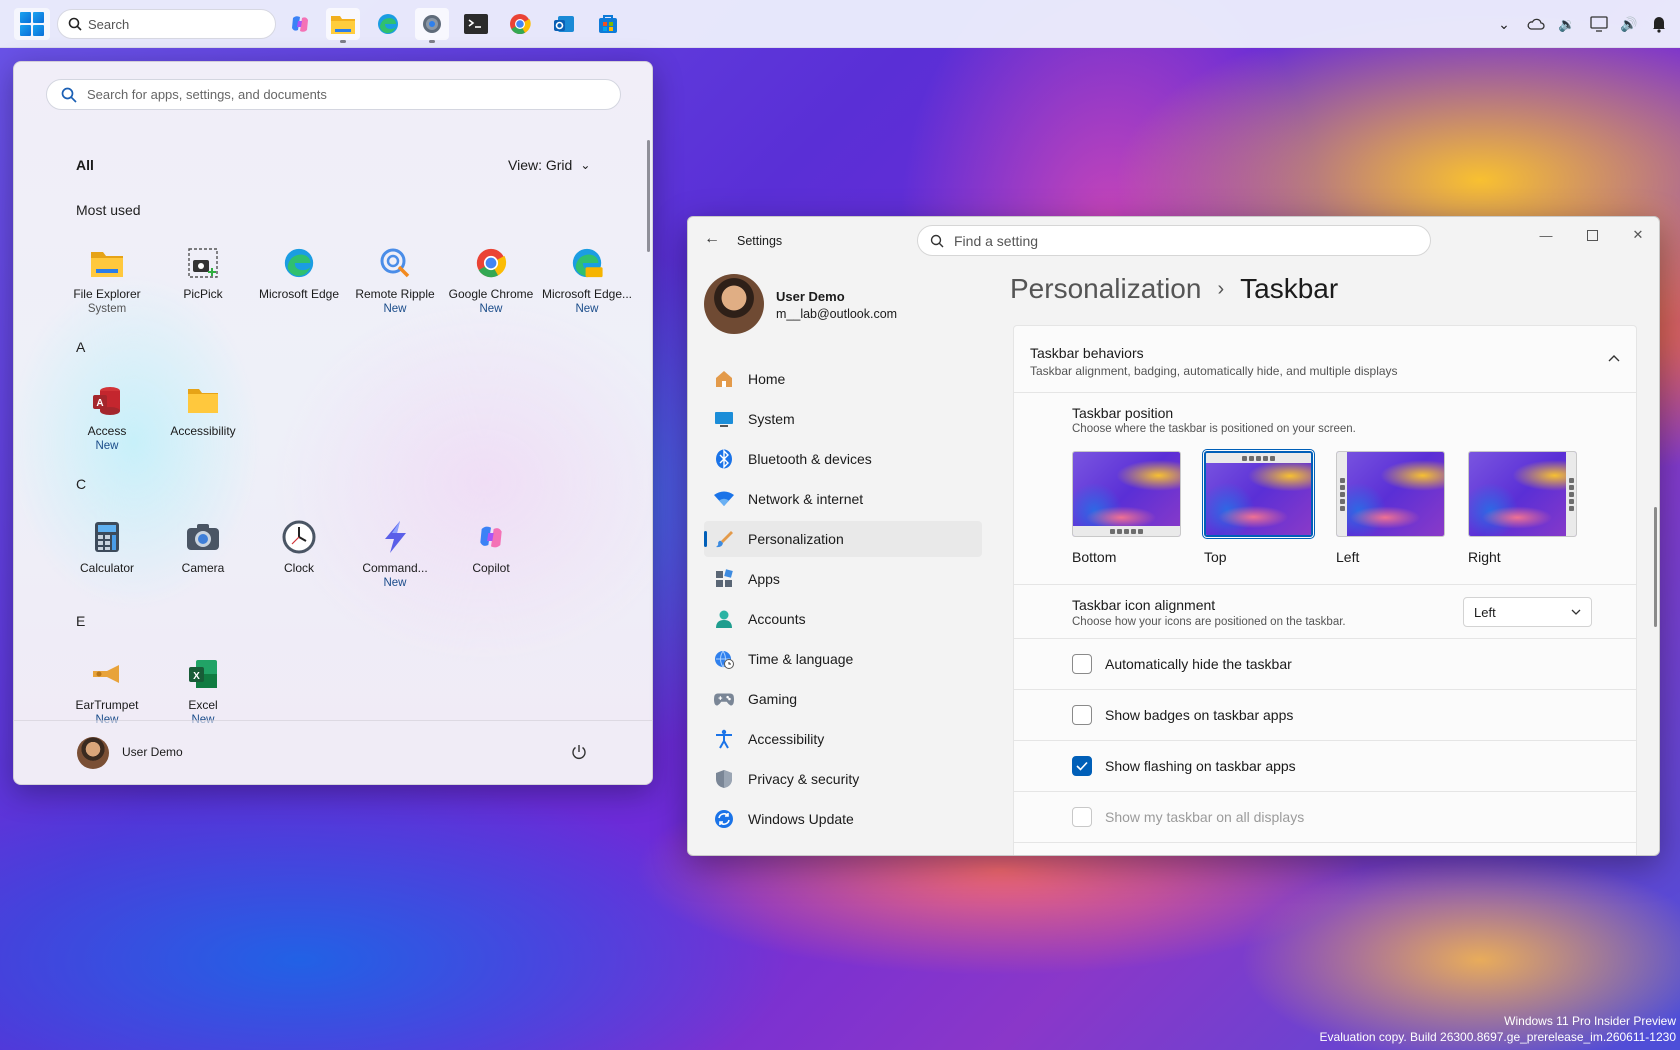  I want to click on position-label-bottom: Bottom, so click(1094, 557).